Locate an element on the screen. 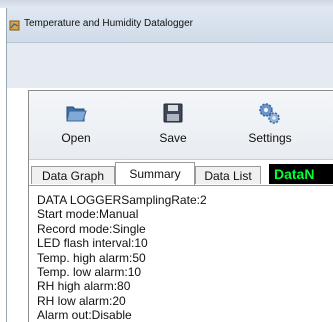 The width and height of the screenshot is (333, 322). folder-open-icon is located at coordinates (76, 114).